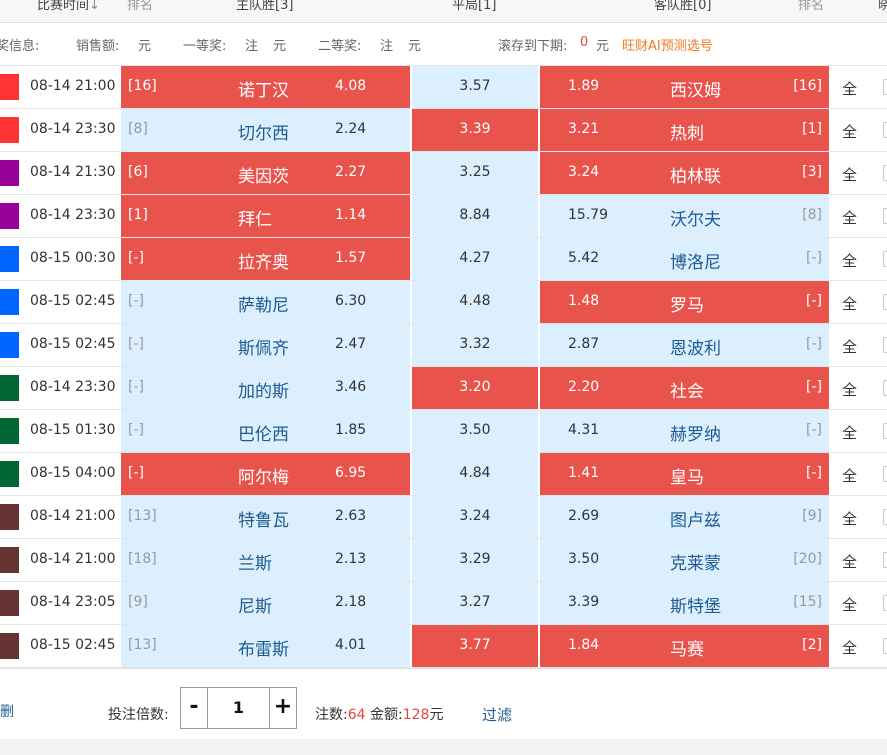  Describe the element at coordinates (136, 473) in the screenshot. I see `home-rank: [-]` at that location.